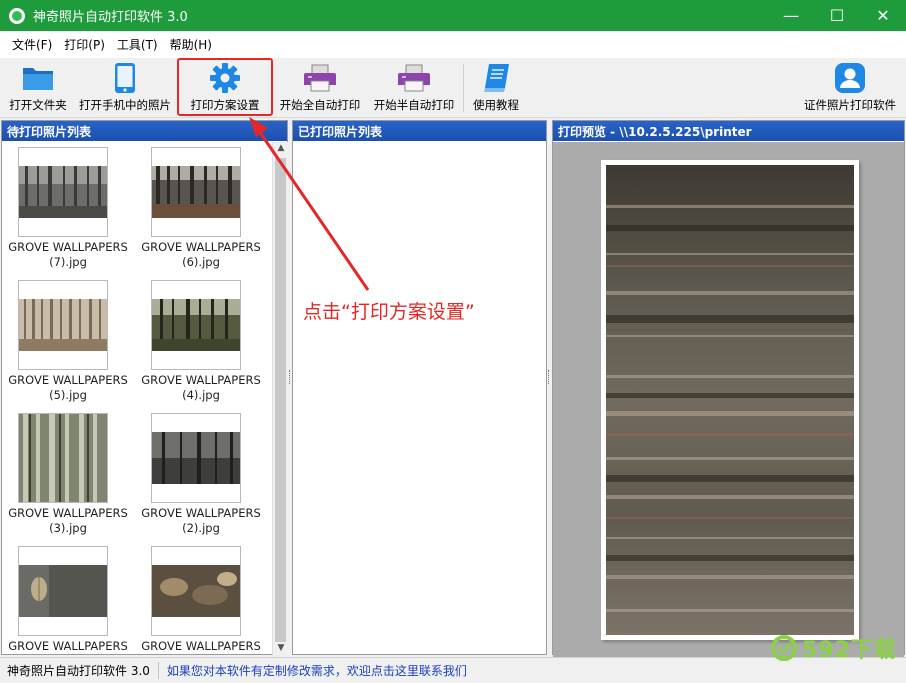 The image size is (906, 683). I want to click on annotation-text: 点击“打印方案设置”, so click(389, 312).